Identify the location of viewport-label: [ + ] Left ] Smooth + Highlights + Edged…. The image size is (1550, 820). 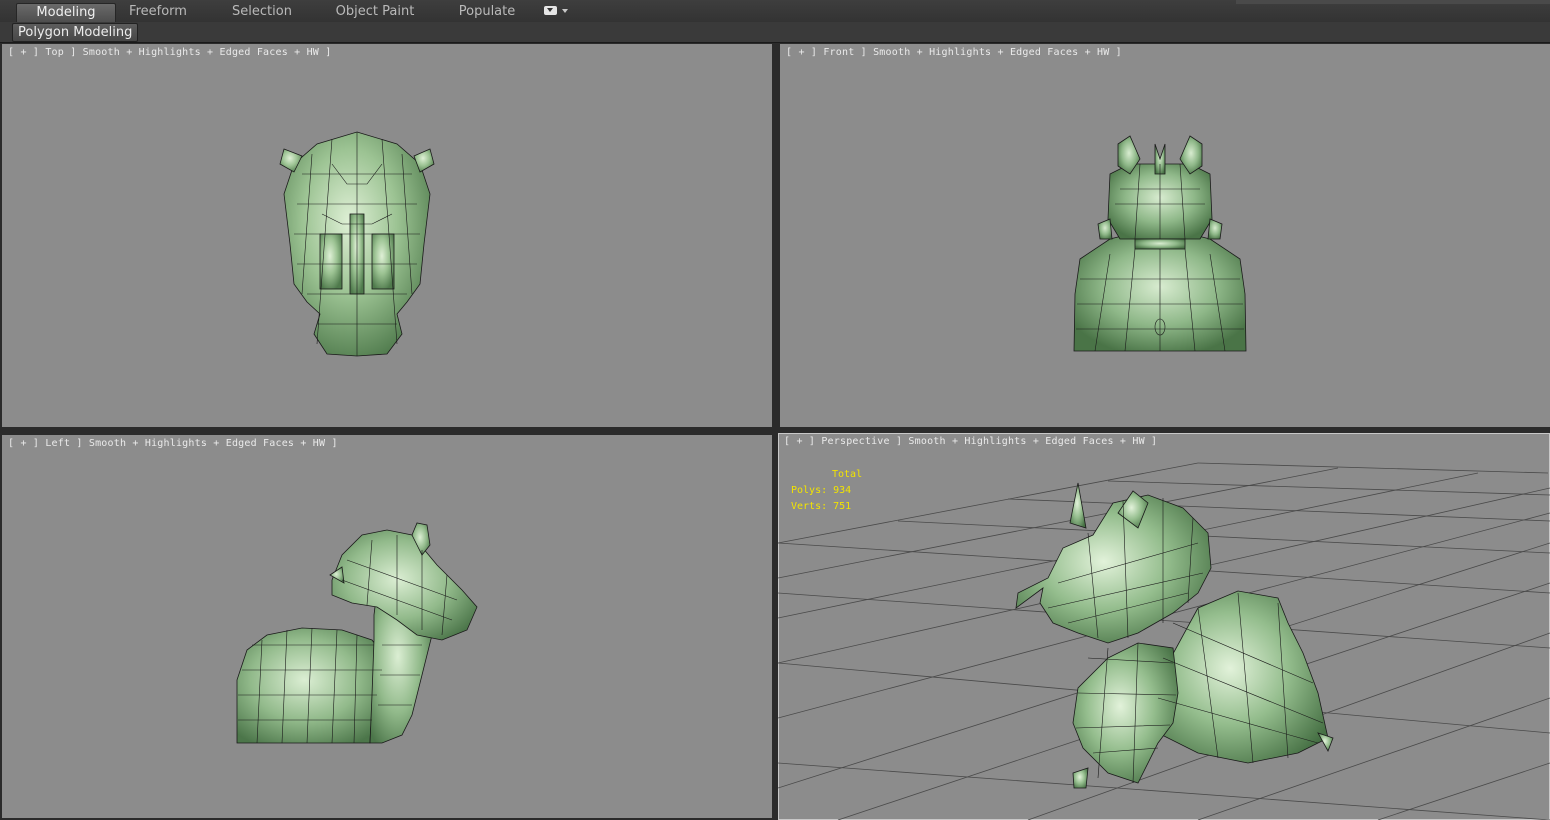
(173, 443).